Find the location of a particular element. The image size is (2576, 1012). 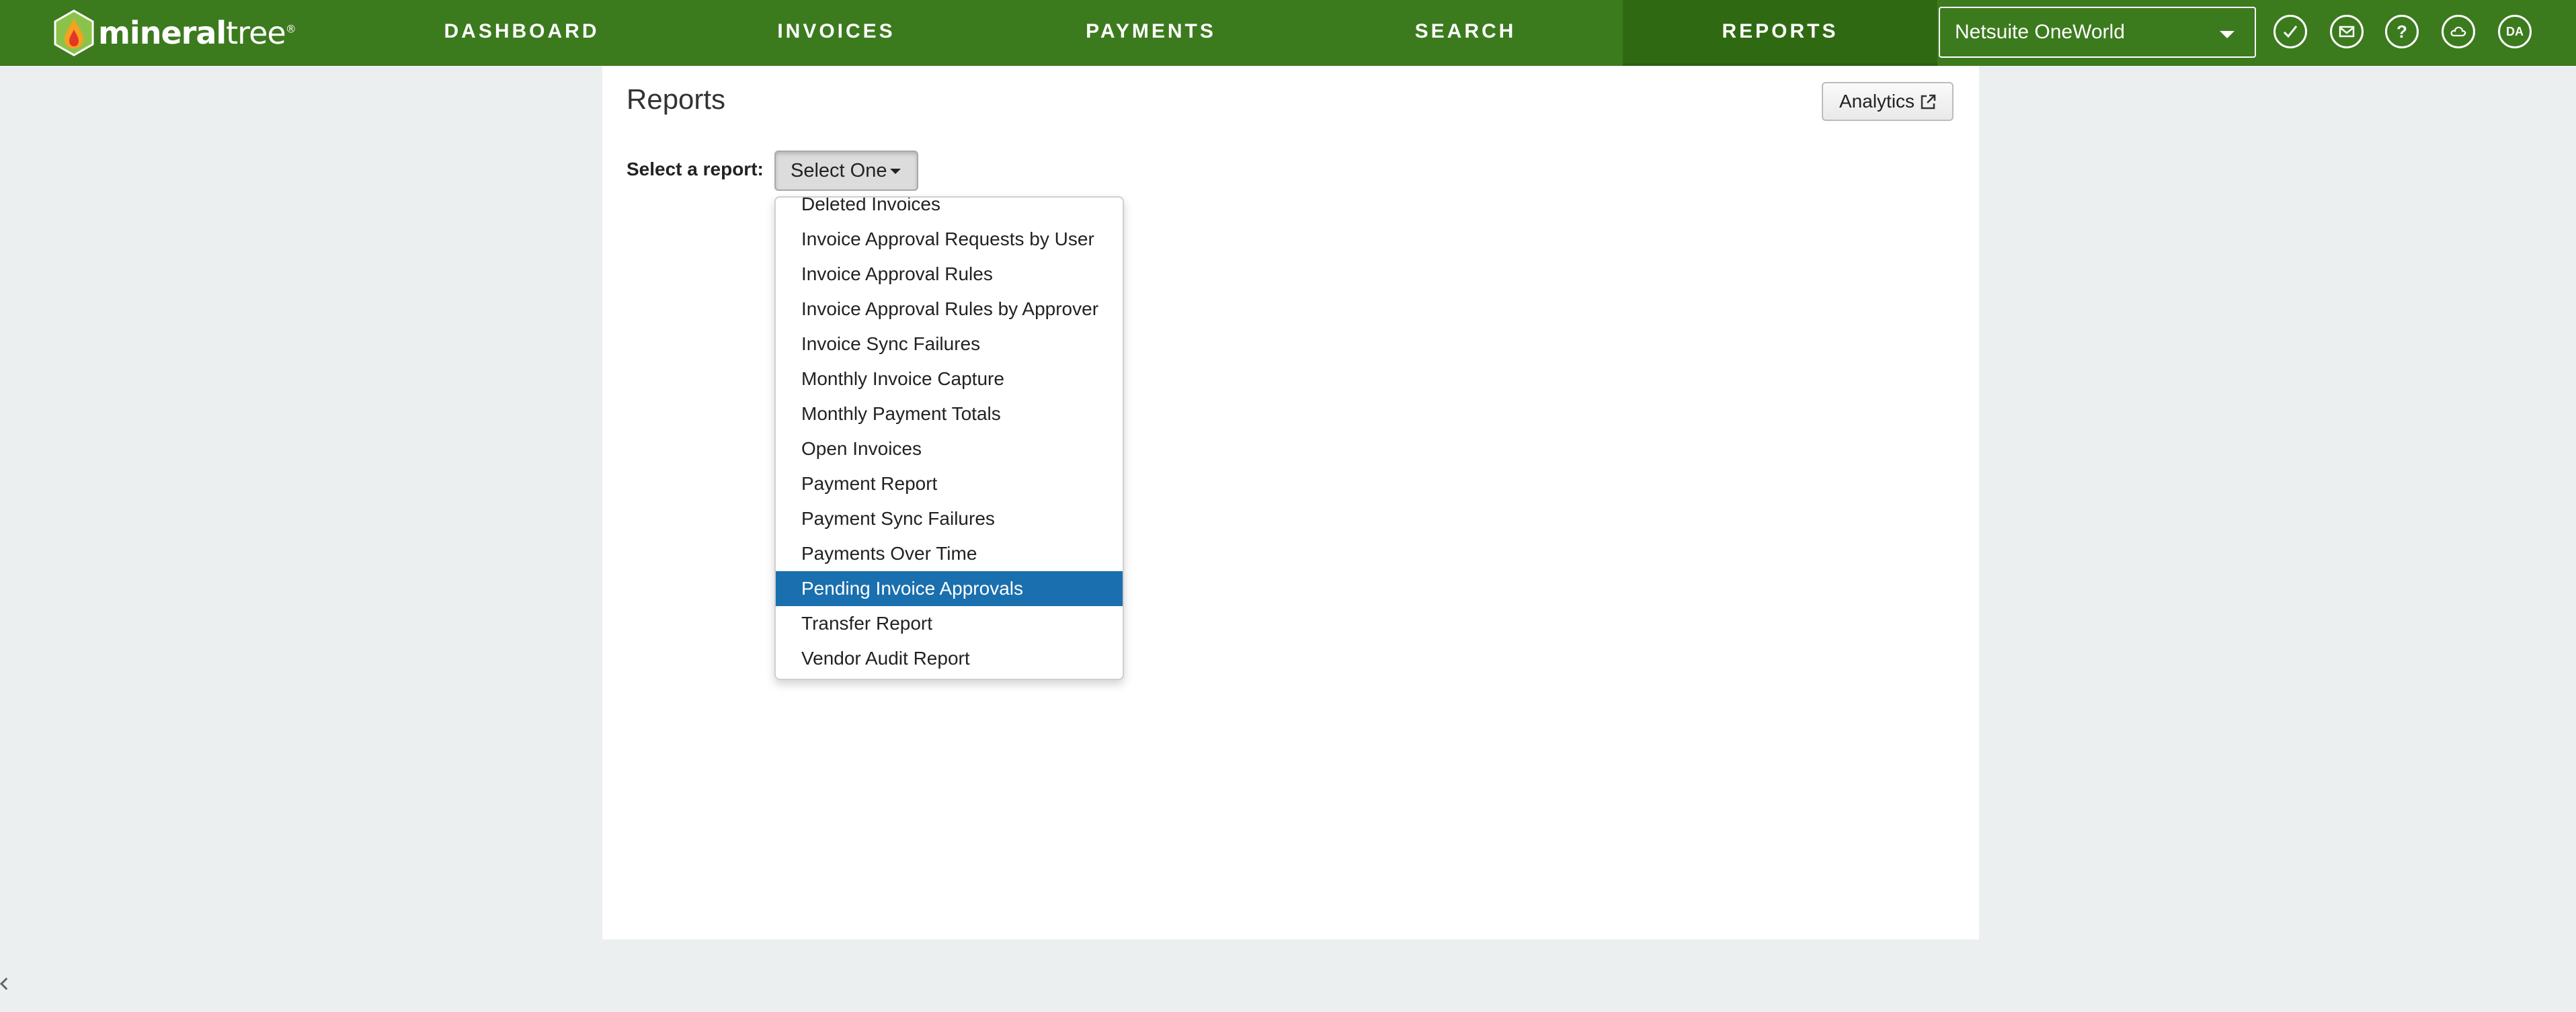

report-option: Pending Invoice Approvals is located at coordinates (949, 588).